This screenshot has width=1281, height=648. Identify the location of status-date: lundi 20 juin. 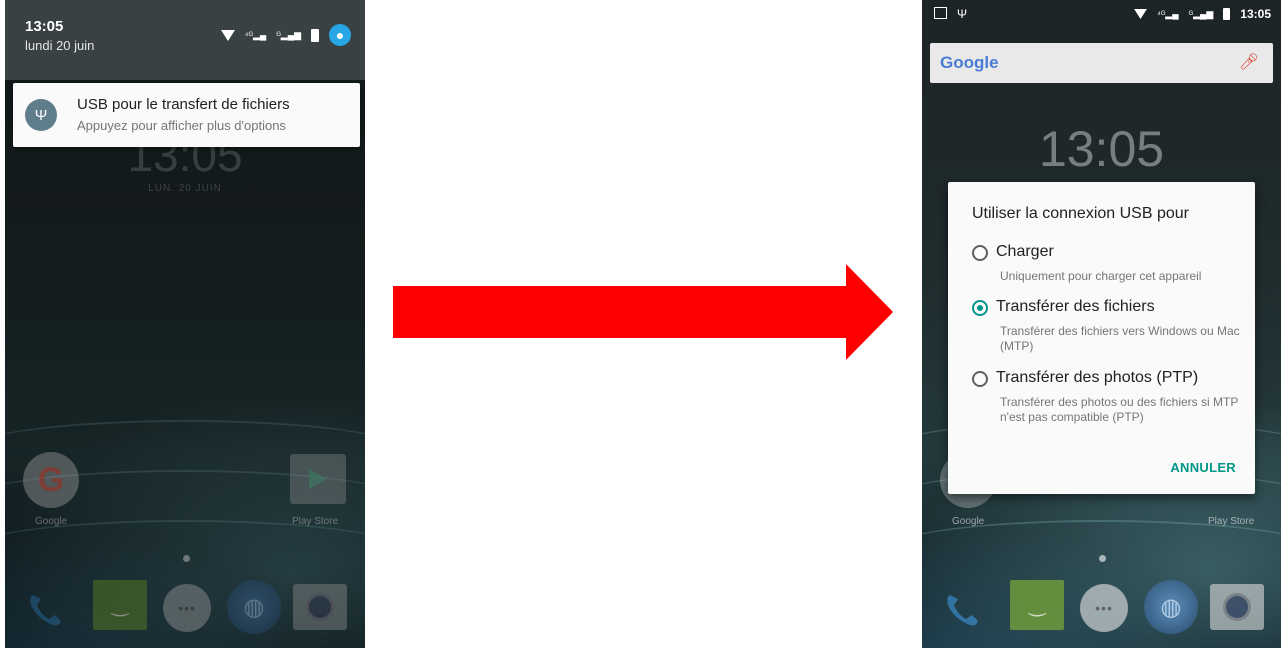
(60, 45).